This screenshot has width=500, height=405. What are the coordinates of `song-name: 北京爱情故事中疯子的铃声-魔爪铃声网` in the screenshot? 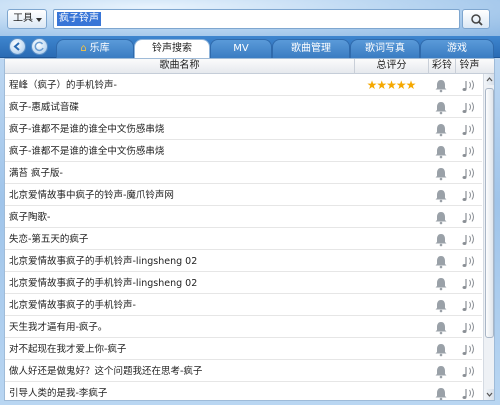 It's located at (179, 195).